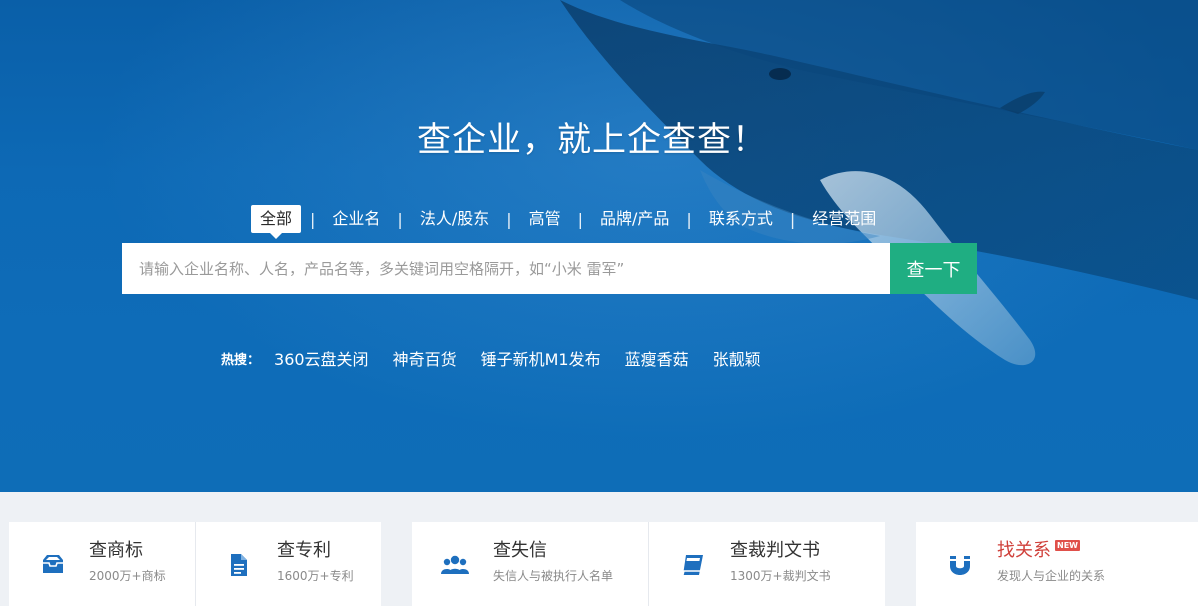 The height and width of the screenshot is (606, 1198). What do you see at coordinates (455, 564) in the screenshot?
I see `users-icon` at bounding box center [455, 564].